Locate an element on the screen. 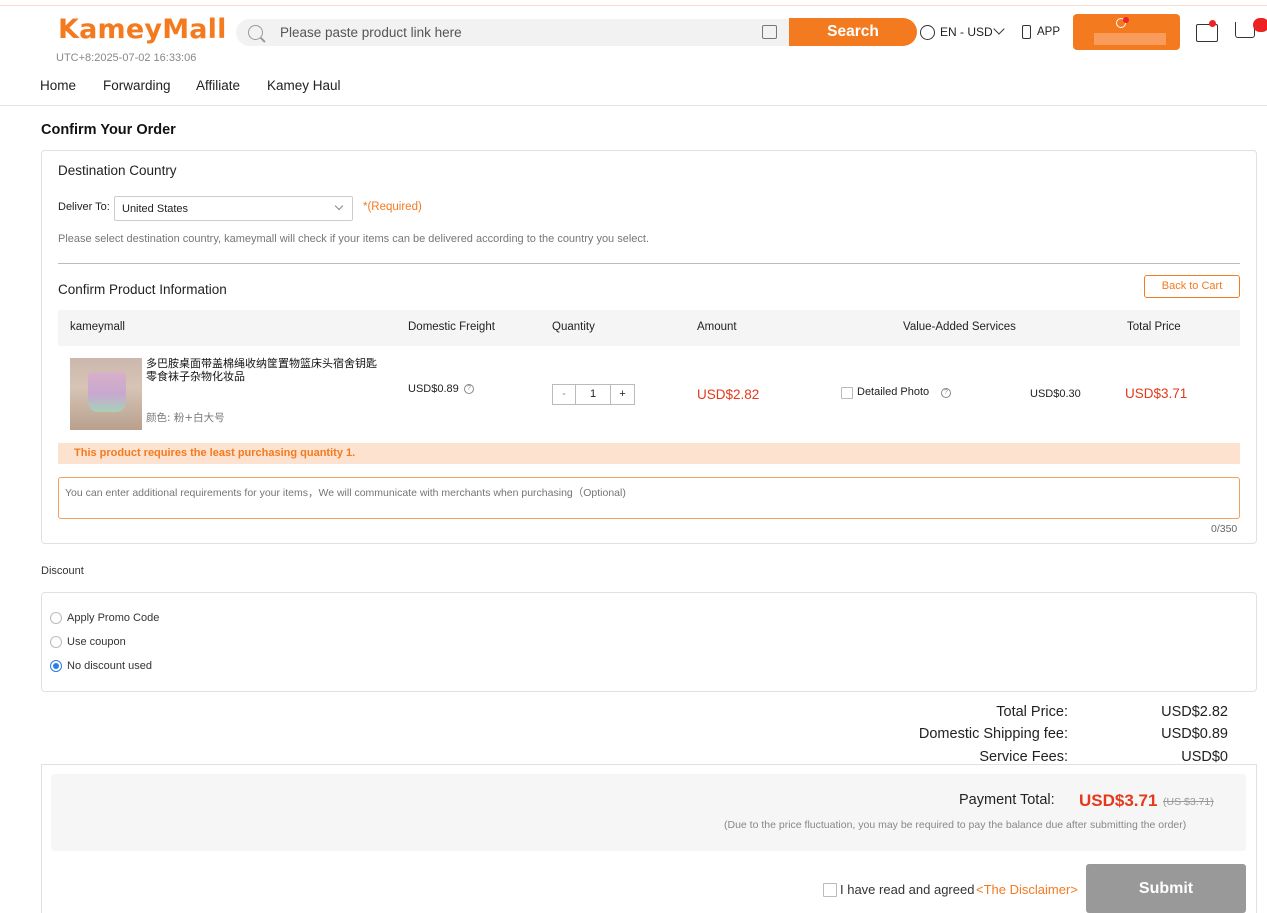  section-divider is located at coordinates (649, 263).